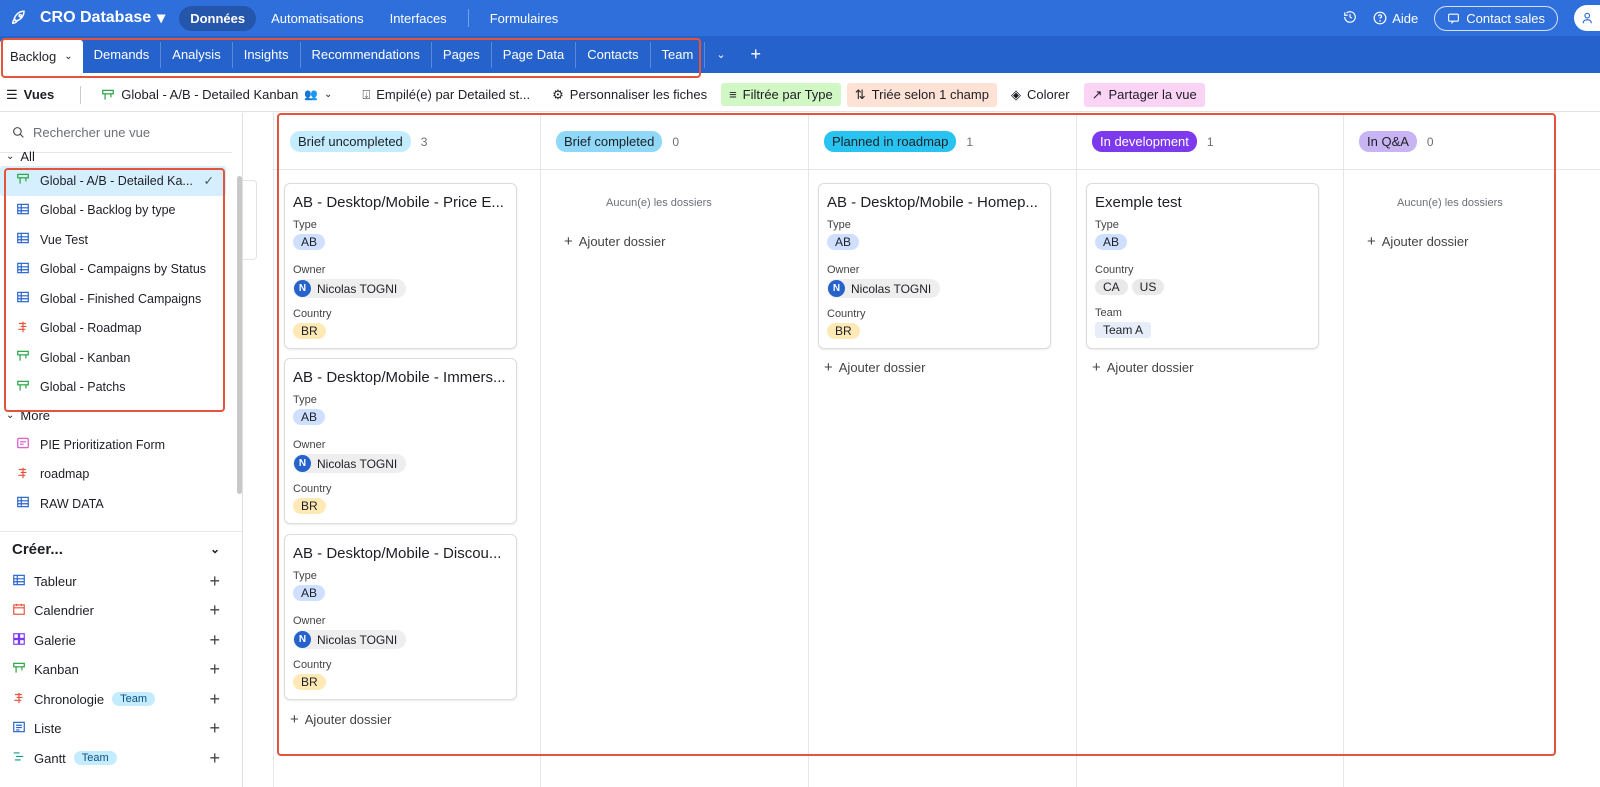  Describe the element at coordinates (720, 55) in the screenshot. I see `more-tables-chevron-icon: ⌄` at that location.